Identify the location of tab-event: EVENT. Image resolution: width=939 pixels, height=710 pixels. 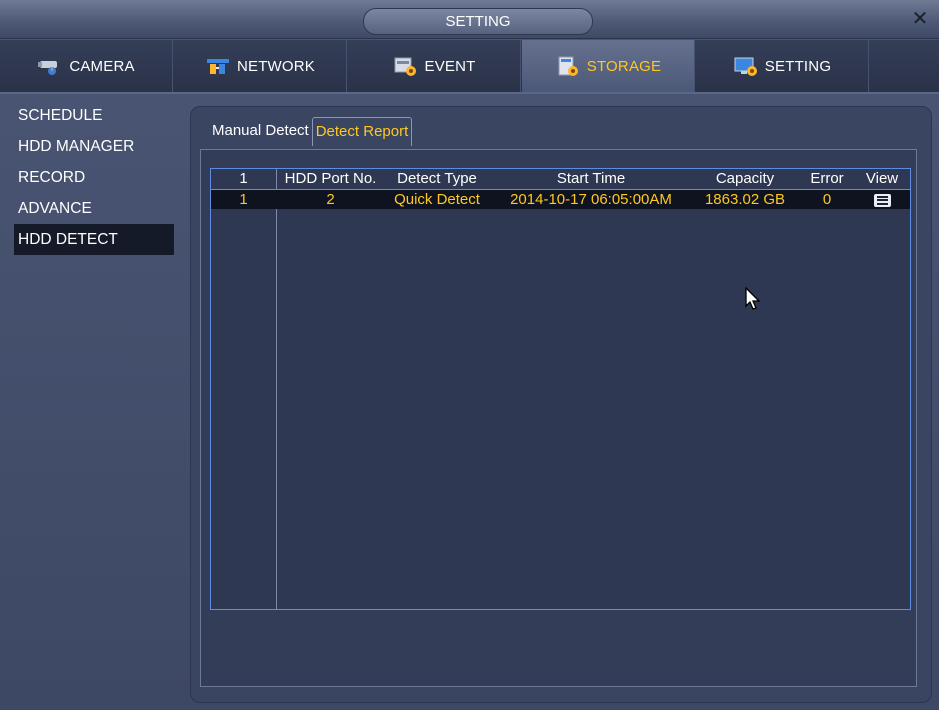
(434, 66).